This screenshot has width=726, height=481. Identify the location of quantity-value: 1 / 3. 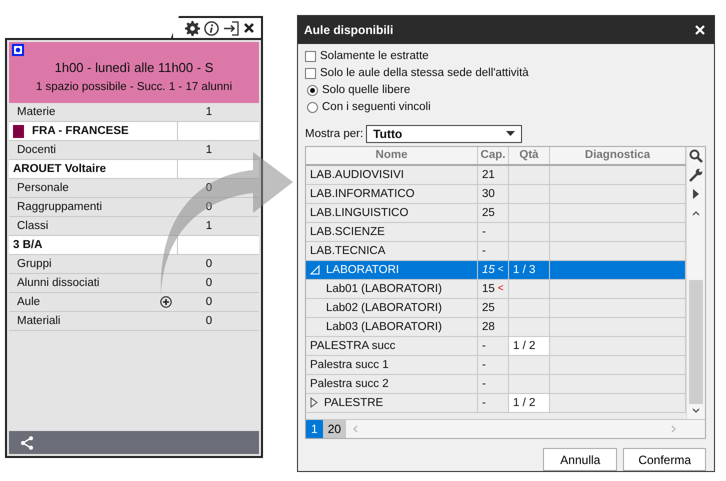
(524, 270).